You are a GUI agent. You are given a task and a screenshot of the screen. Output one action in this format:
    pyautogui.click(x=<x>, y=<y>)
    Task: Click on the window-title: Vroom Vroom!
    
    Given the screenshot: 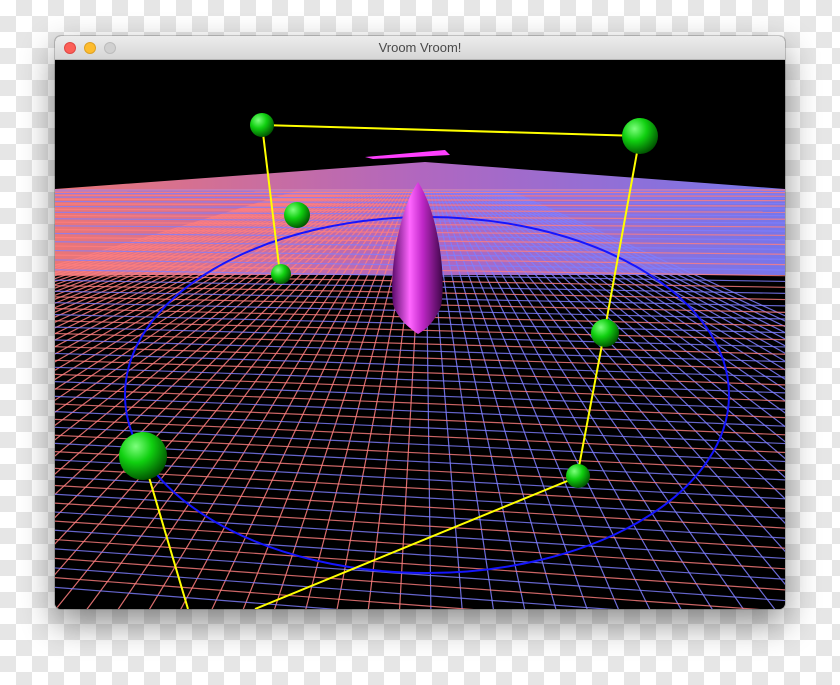 What is the action you would take?
    pyautogui.click(x=420, y=47)
    